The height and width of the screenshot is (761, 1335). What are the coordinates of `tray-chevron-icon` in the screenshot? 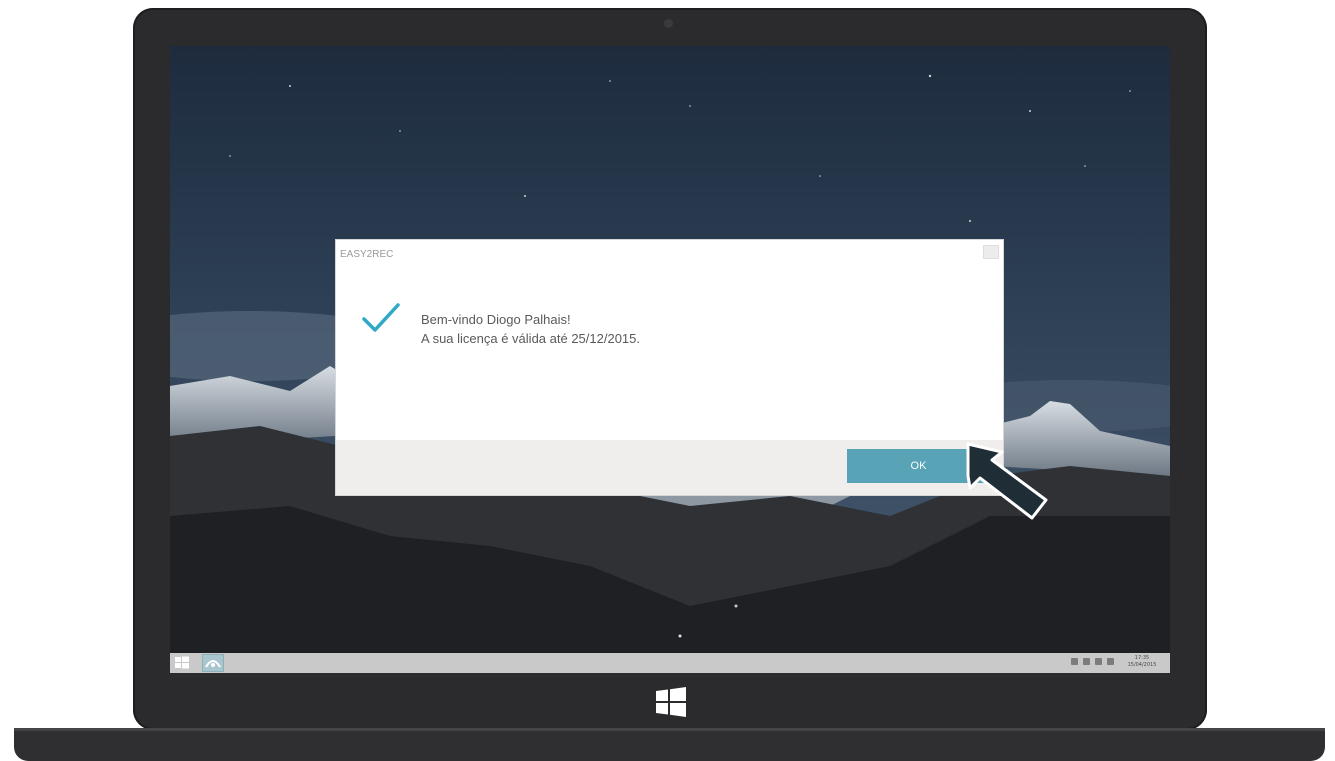 It's located at (1074, 661).